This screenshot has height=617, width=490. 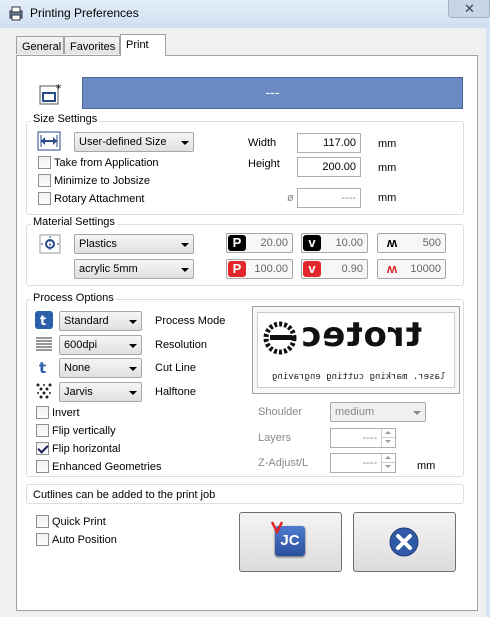 What do you see at coordinates (134, 142) in the screenshot?
I see `size-mode-select: User-defined Size` at bounding box center [134, 142].